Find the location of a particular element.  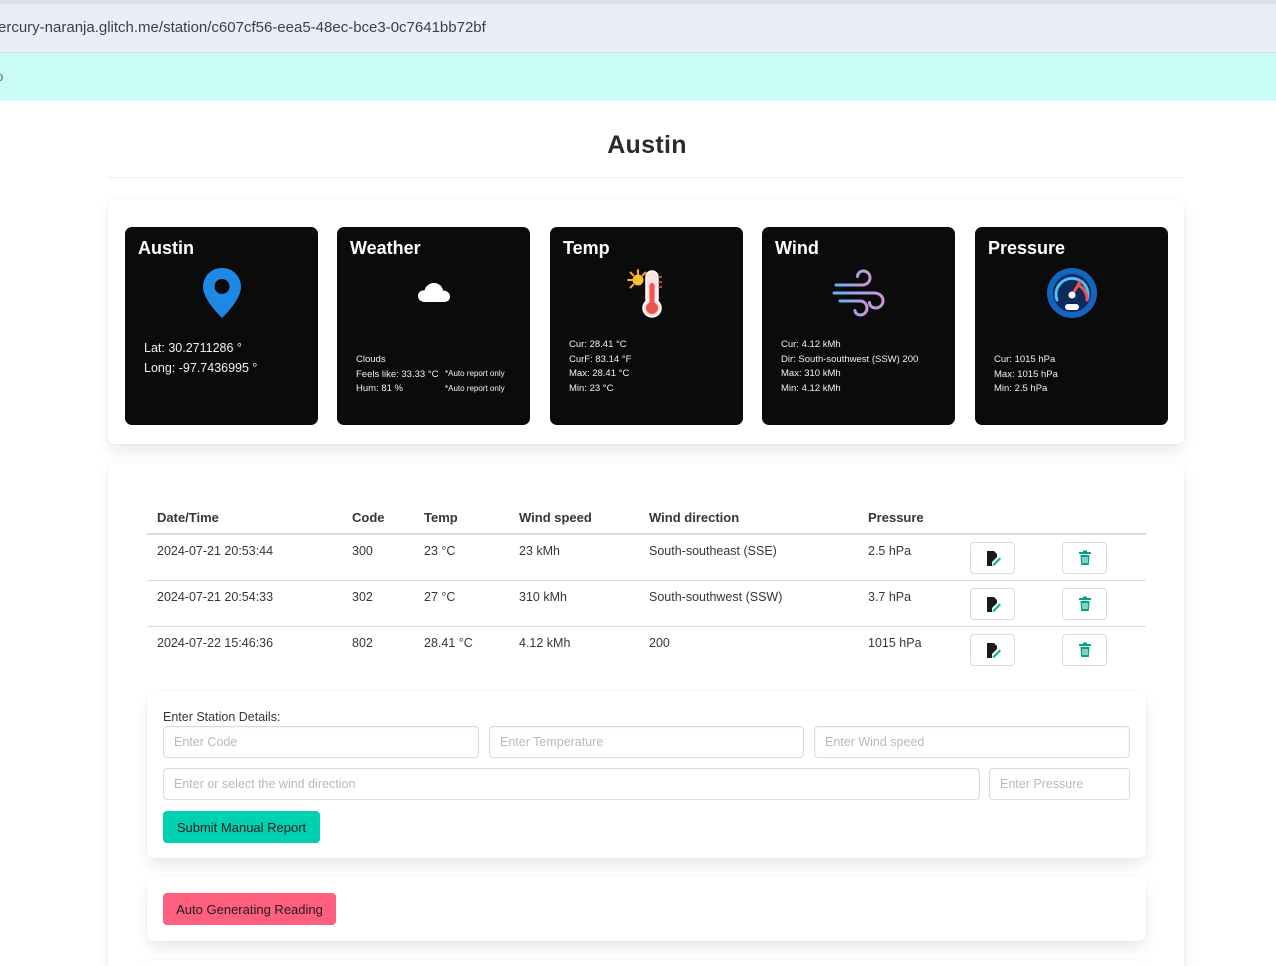

cell-wind-direction: South-southwest (SSW) is located at coordinates (748, 603).